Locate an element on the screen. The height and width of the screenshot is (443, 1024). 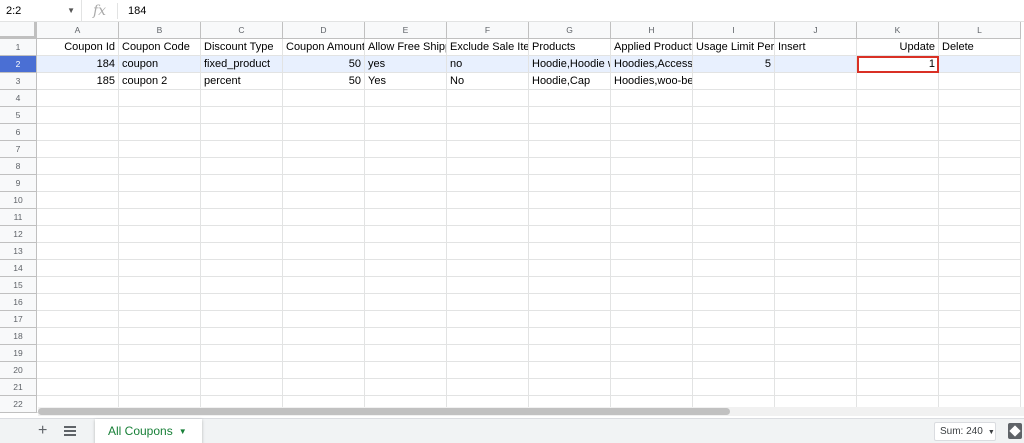
cell-c11 is located at coordinates (242, 217).